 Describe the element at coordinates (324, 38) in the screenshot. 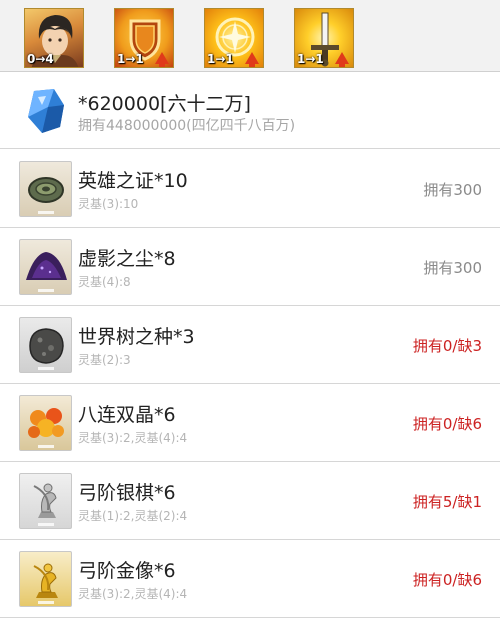

I see `sword-skill-icon: 1→1` at that location.